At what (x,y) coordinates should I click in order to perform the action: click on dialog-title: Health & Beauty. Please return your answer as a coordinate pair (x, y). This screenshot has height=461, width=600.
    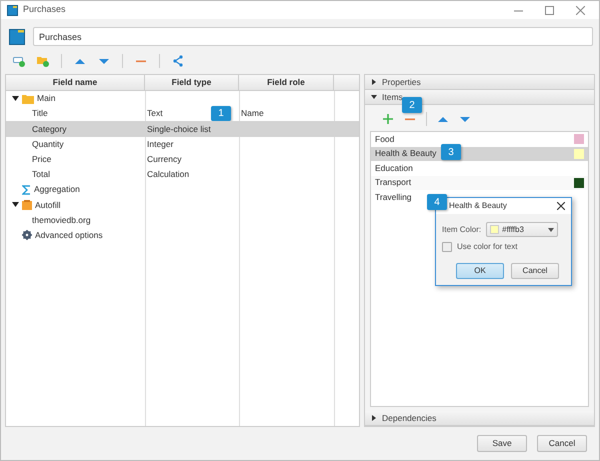
    Looking at the image, I should click on (478, 206).